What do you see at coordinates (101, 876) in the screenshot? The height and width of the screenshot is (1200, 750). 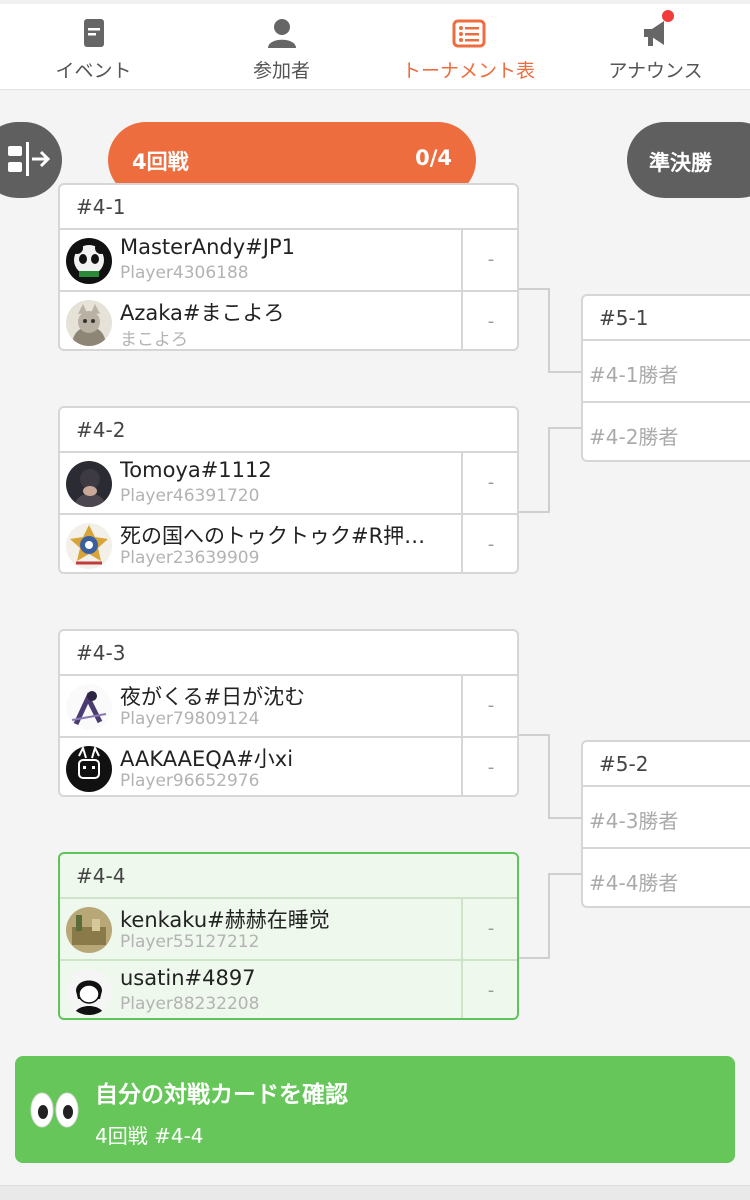 I see `match-id: #4-4` at bounding box center [101, 876].